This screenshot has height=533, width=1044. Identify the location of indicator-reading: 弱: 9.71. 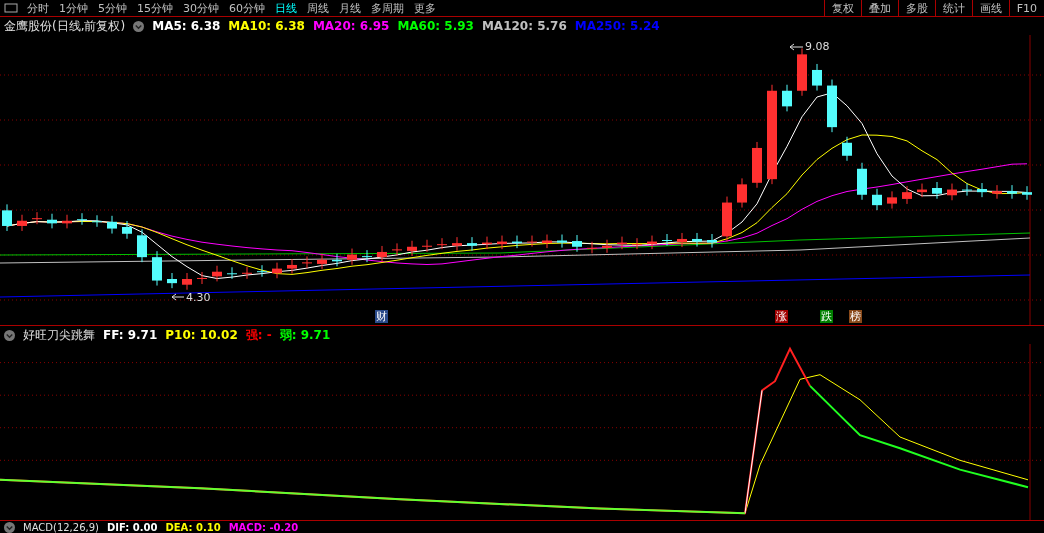
(305, 335).